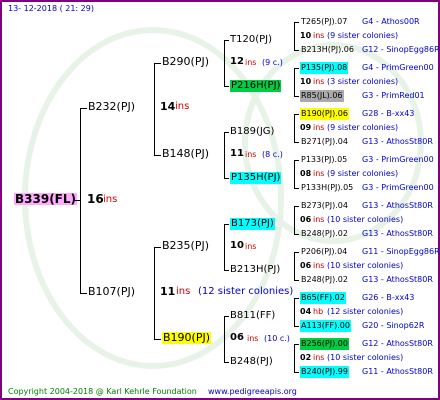 This screenshot has height=400, width=440. Describe the element at coordinates (252, 392) in the screenshot. I see `footer-site: www.pedigreeapis.org` at that location.